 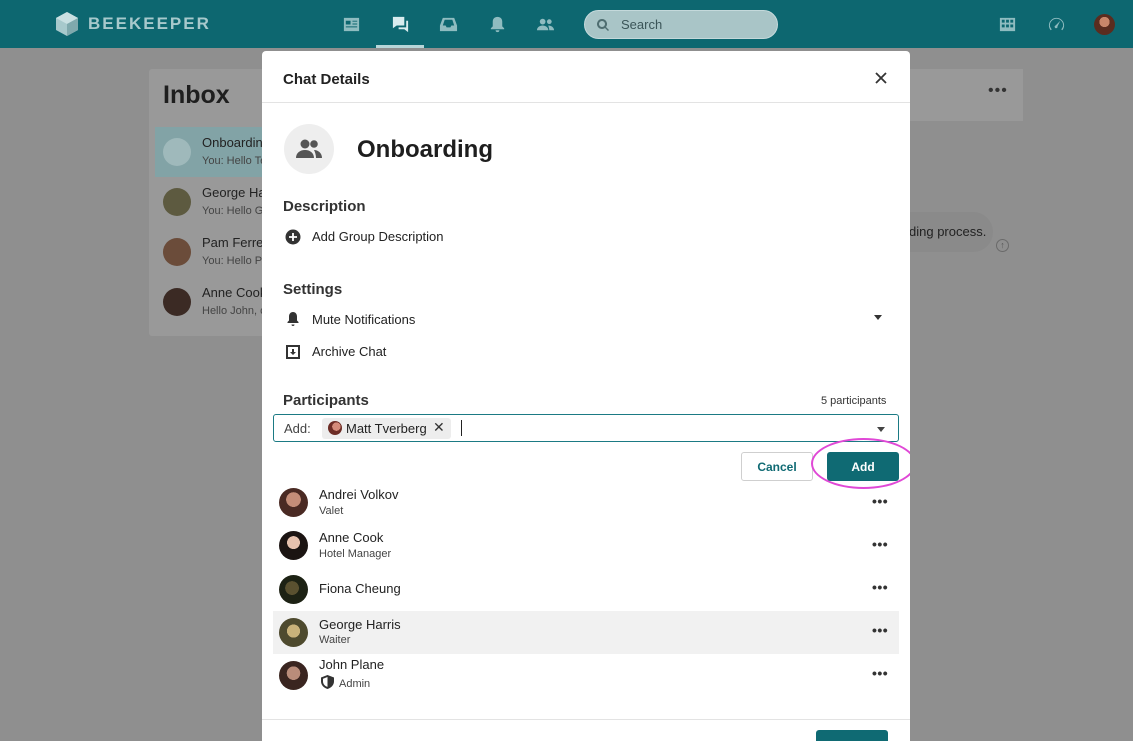 I want to click on inbox-item: Pam Ferrer You: Hello Pa, so click(x=212, y=252).